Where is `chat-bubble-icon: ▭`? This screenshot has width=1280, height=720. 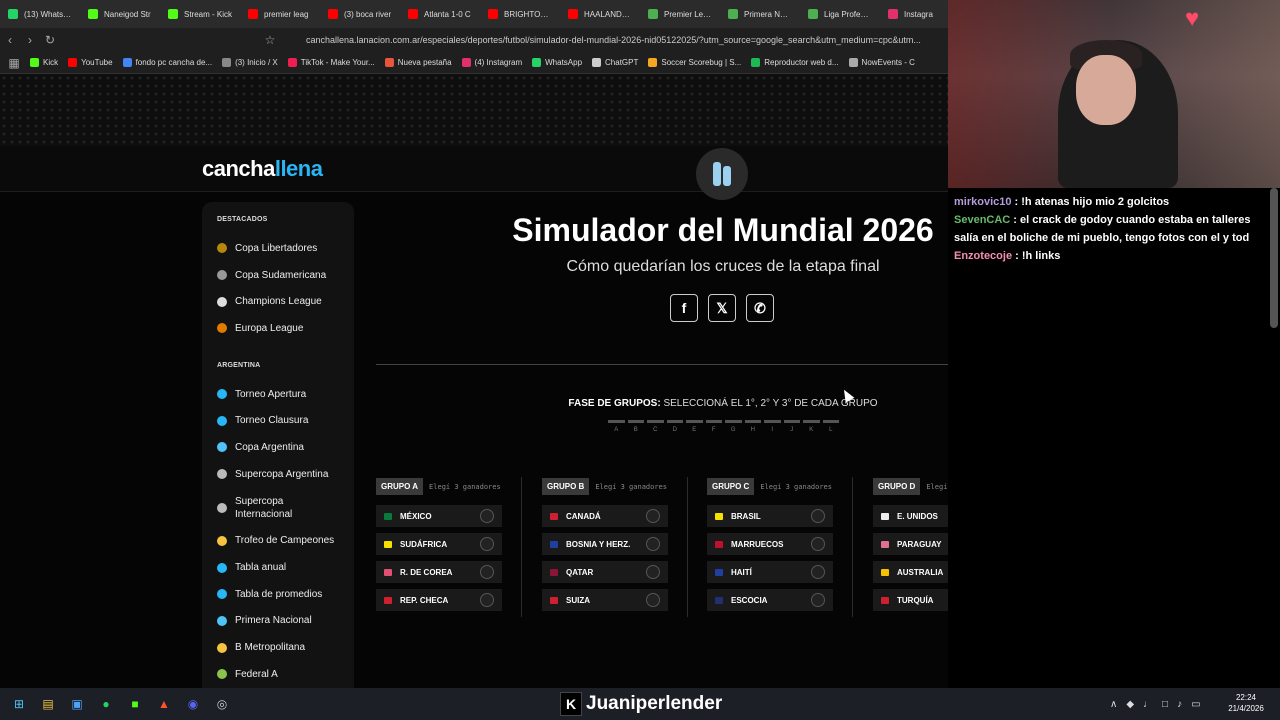 chat-bubble-icon: ▭ is located at coordinates (1195, 704).